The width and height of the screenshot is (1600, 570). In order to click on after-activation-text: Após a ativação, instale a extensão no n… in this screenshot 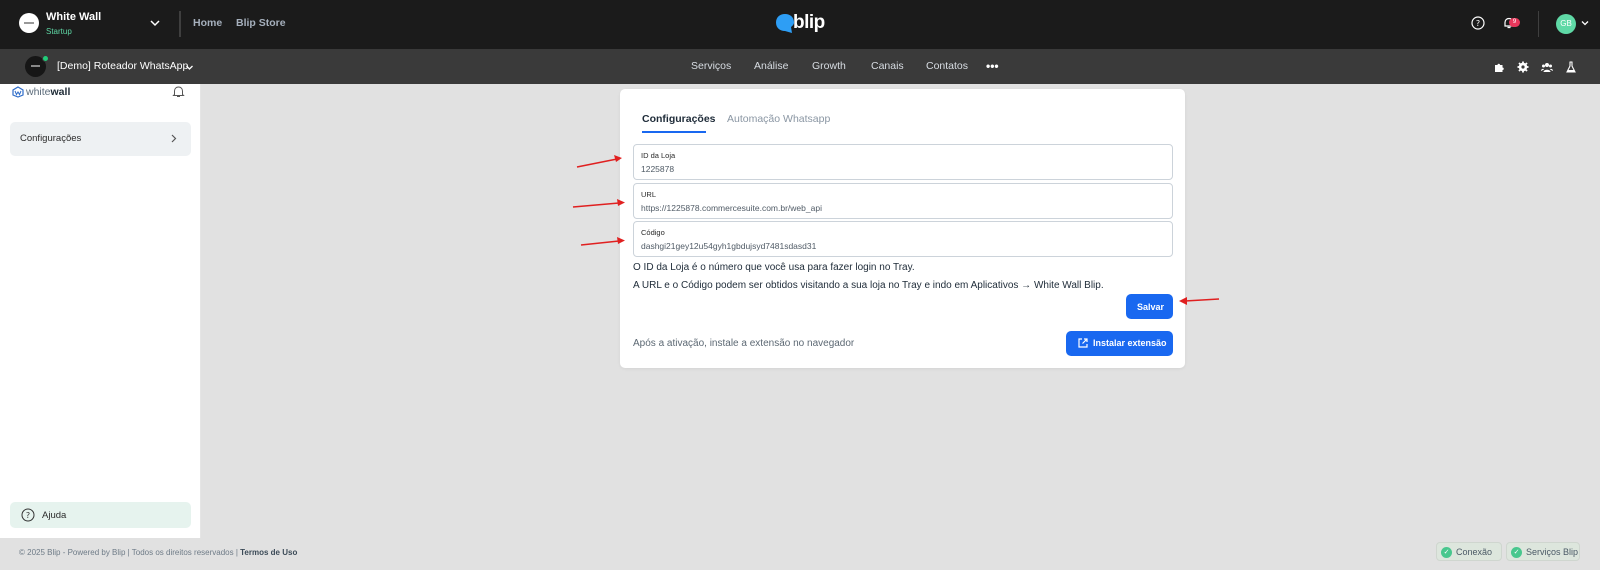, I will do `click(744, 343)`.